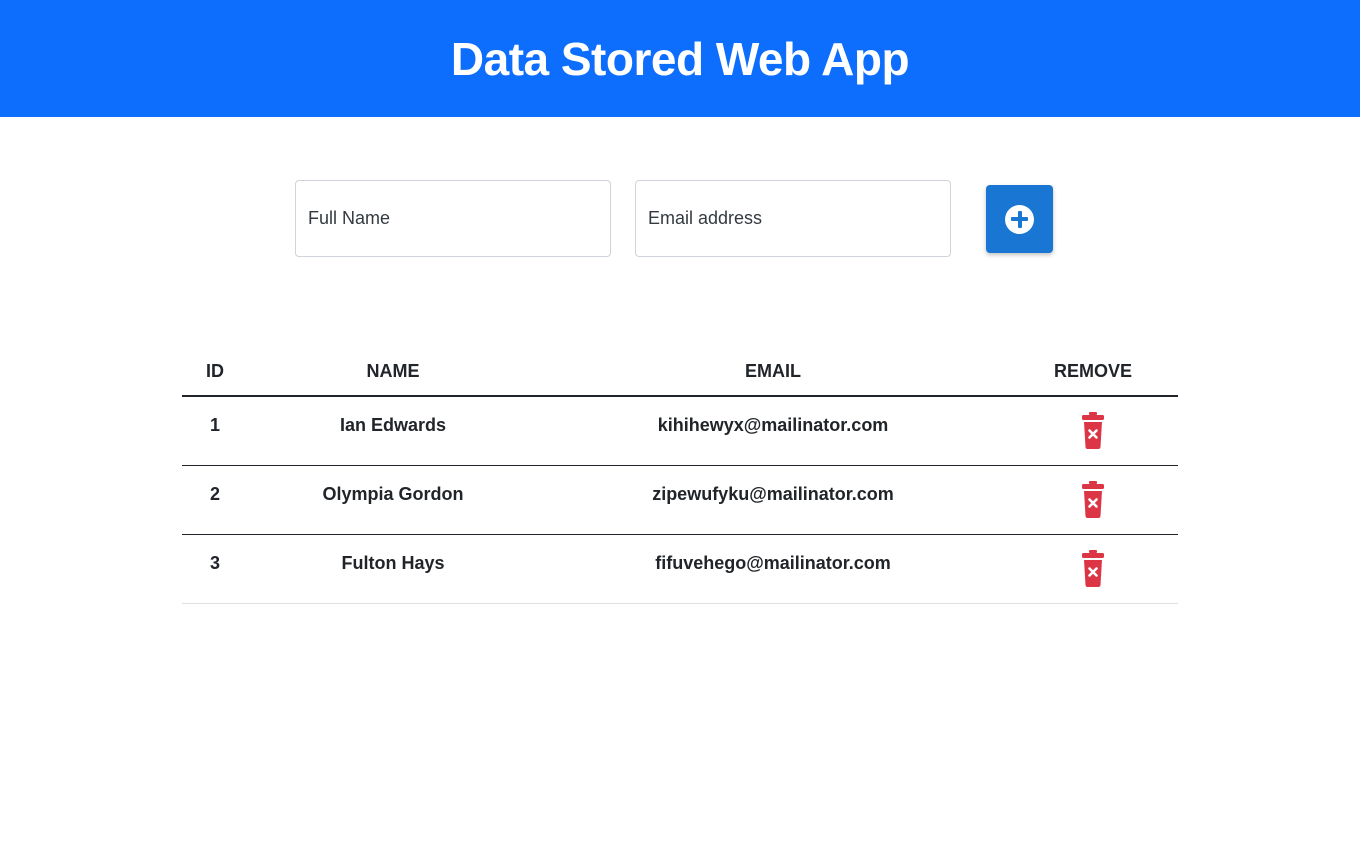 This screenshot has width=1360, height=850. I want to click on add-entry-button, so click(1019, 219).